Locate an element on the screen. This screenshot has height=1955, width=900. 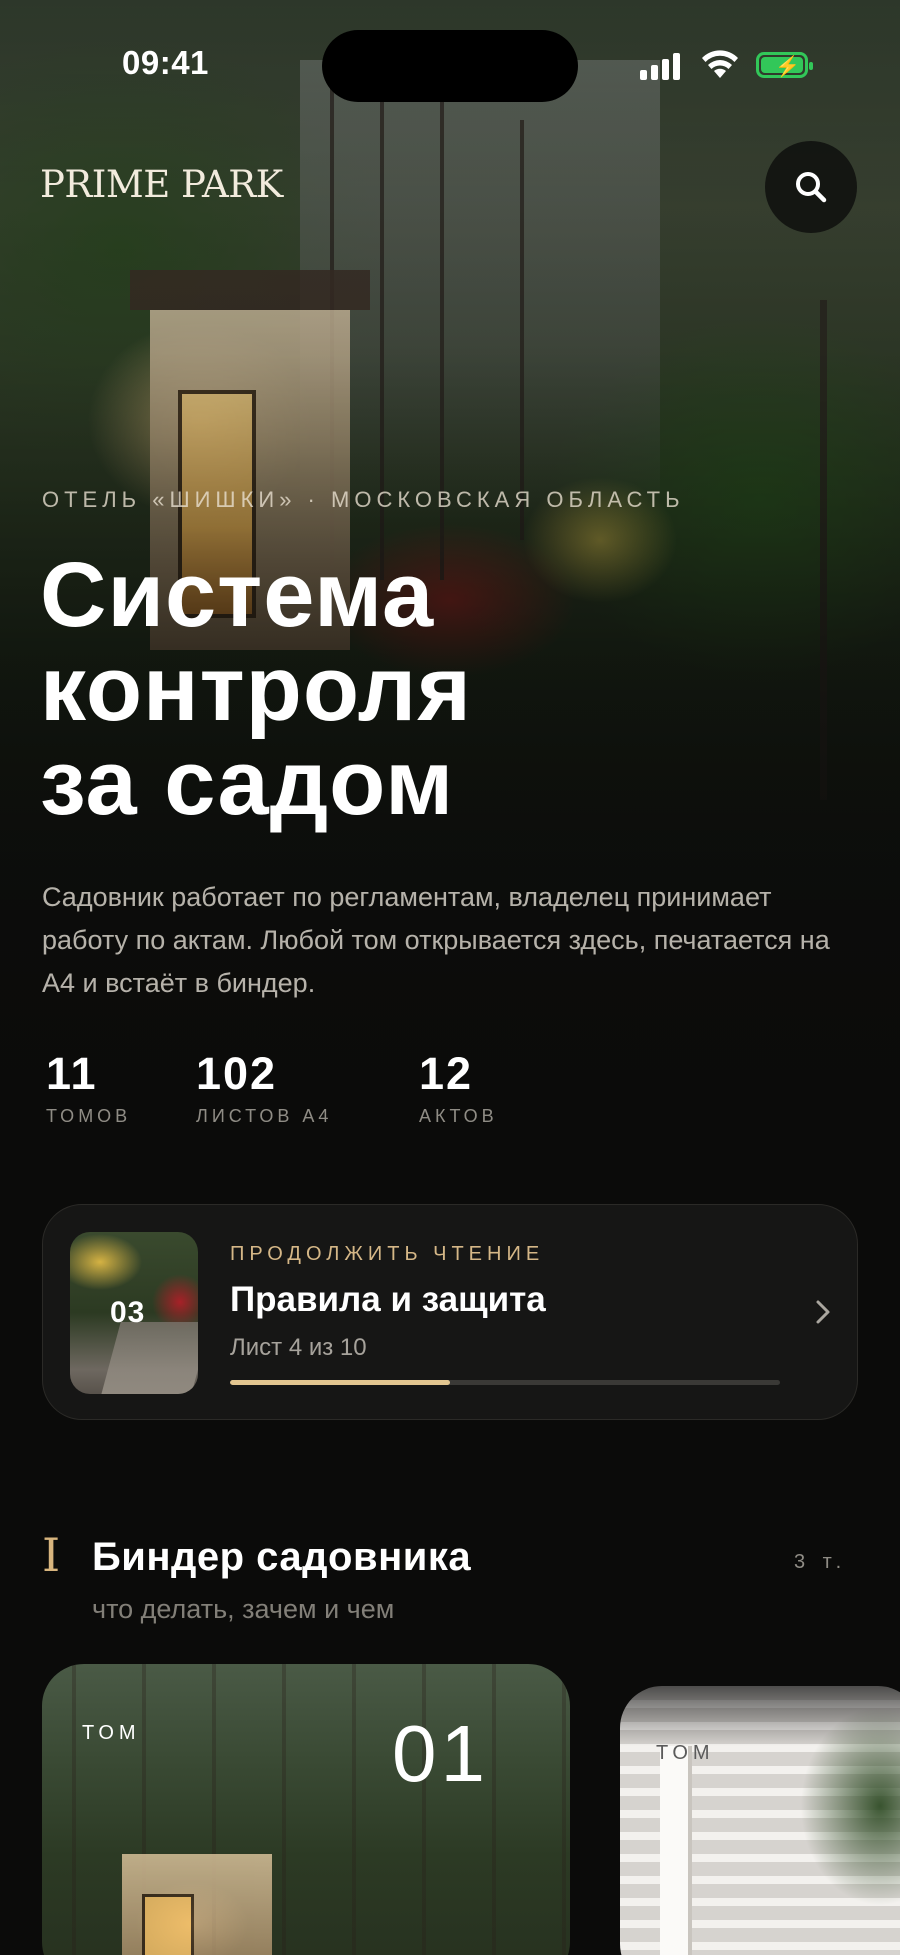
stat-value: 102 is located at coordinates (237, 1073).